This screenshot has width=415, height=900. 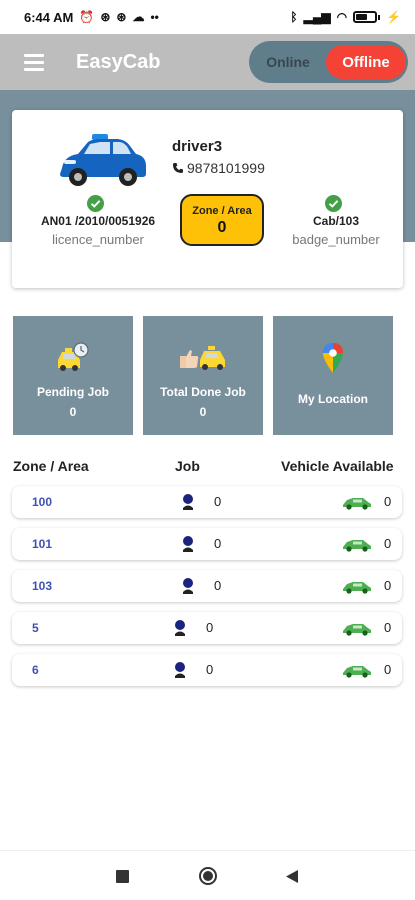 I want to click on menu-icon, so click(x=34, y=62).